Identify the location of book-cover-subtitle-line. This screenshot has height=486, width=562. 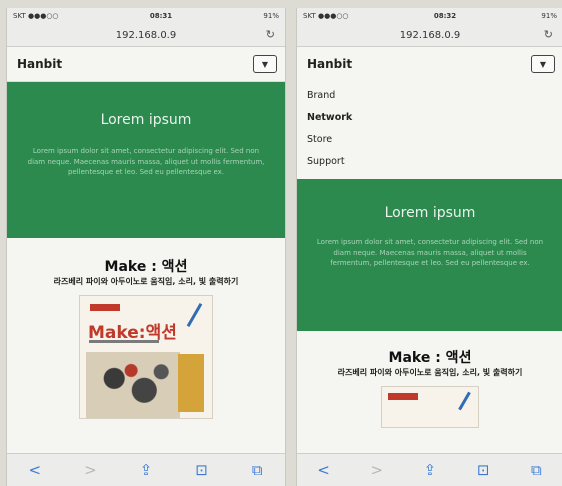
(124, 341).